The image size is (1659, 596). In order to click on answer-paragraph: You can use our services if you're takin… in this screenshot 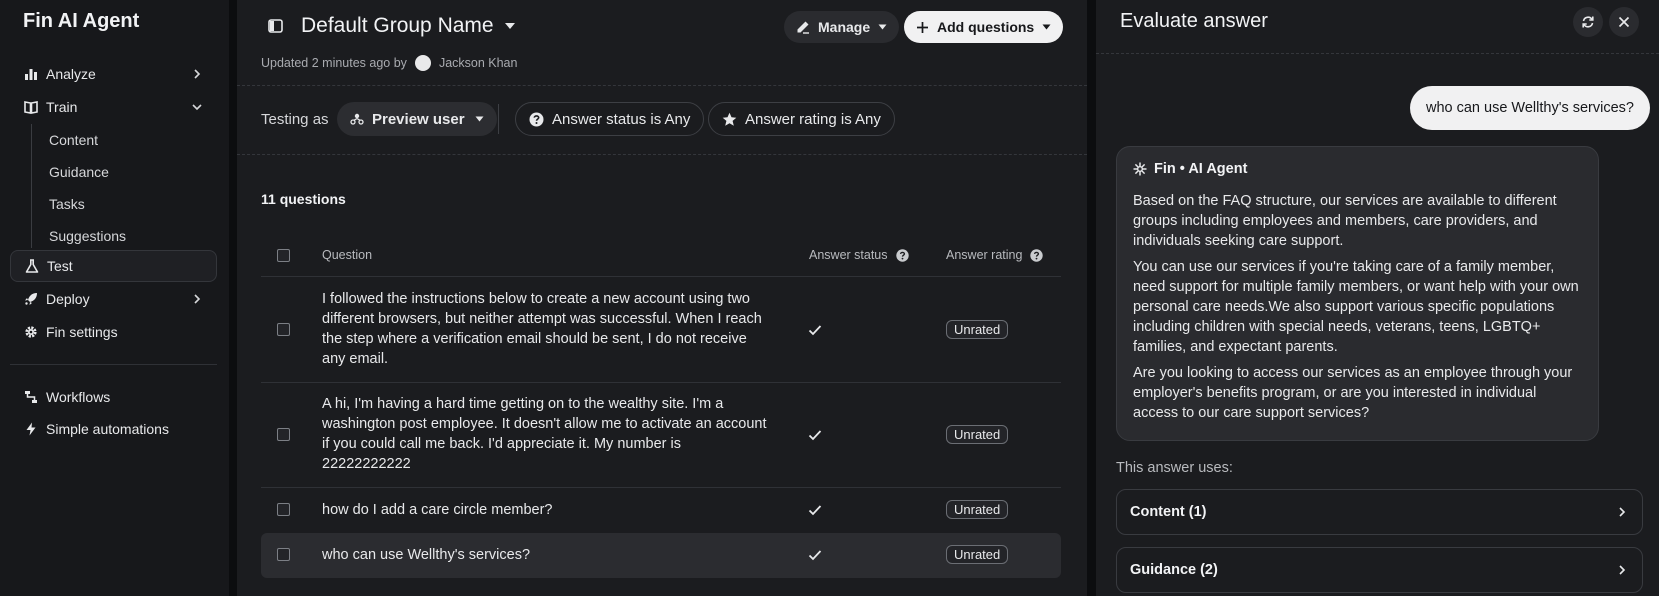, I will do `click(1356, 307)`.